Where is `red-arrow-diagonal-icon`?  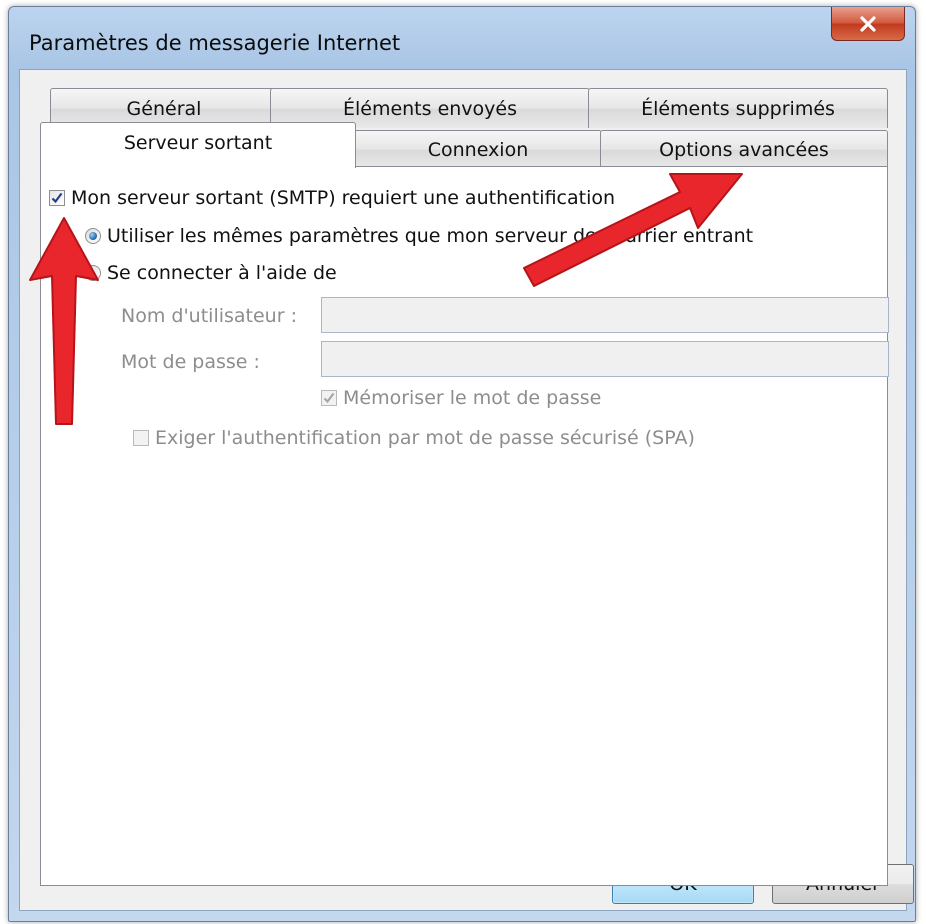 red-arrow-diagonal-icon is located at coordinates (633, 230).